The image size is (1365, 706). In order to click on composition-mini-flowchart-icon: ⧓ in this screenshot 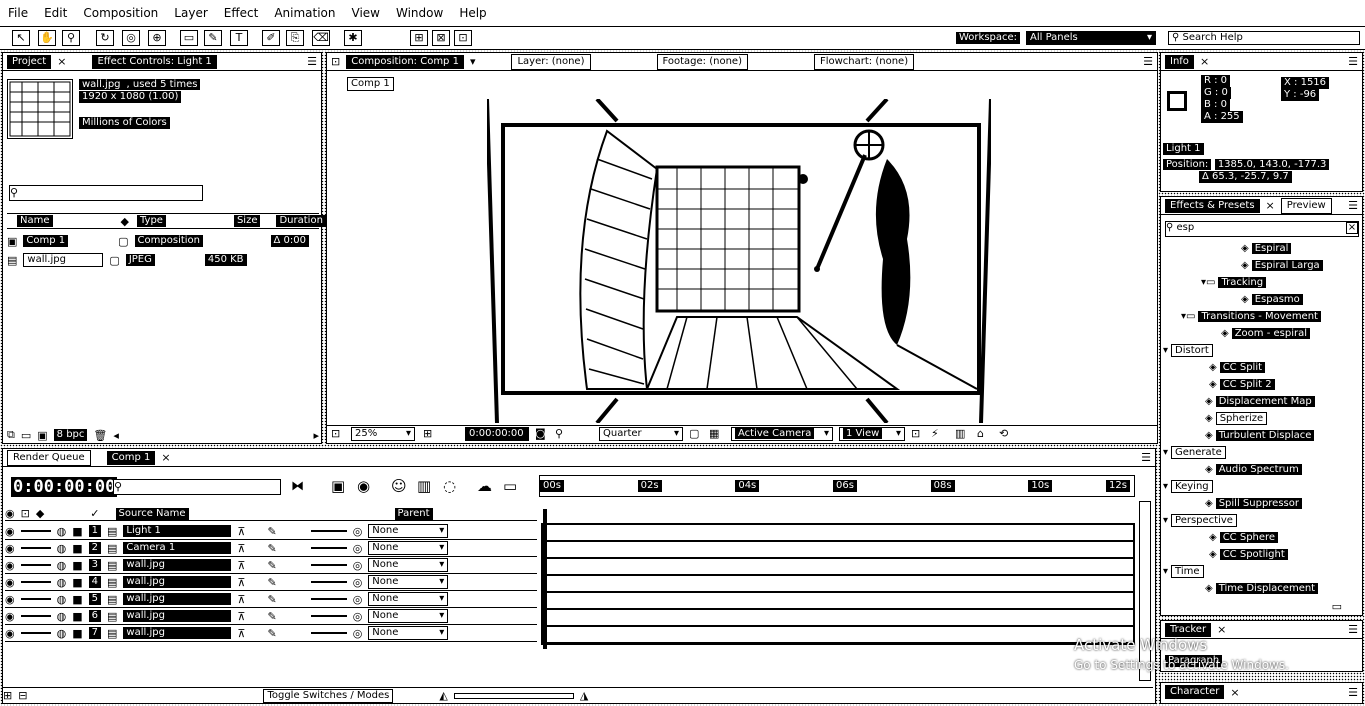, I will do `click(297, 486)`.